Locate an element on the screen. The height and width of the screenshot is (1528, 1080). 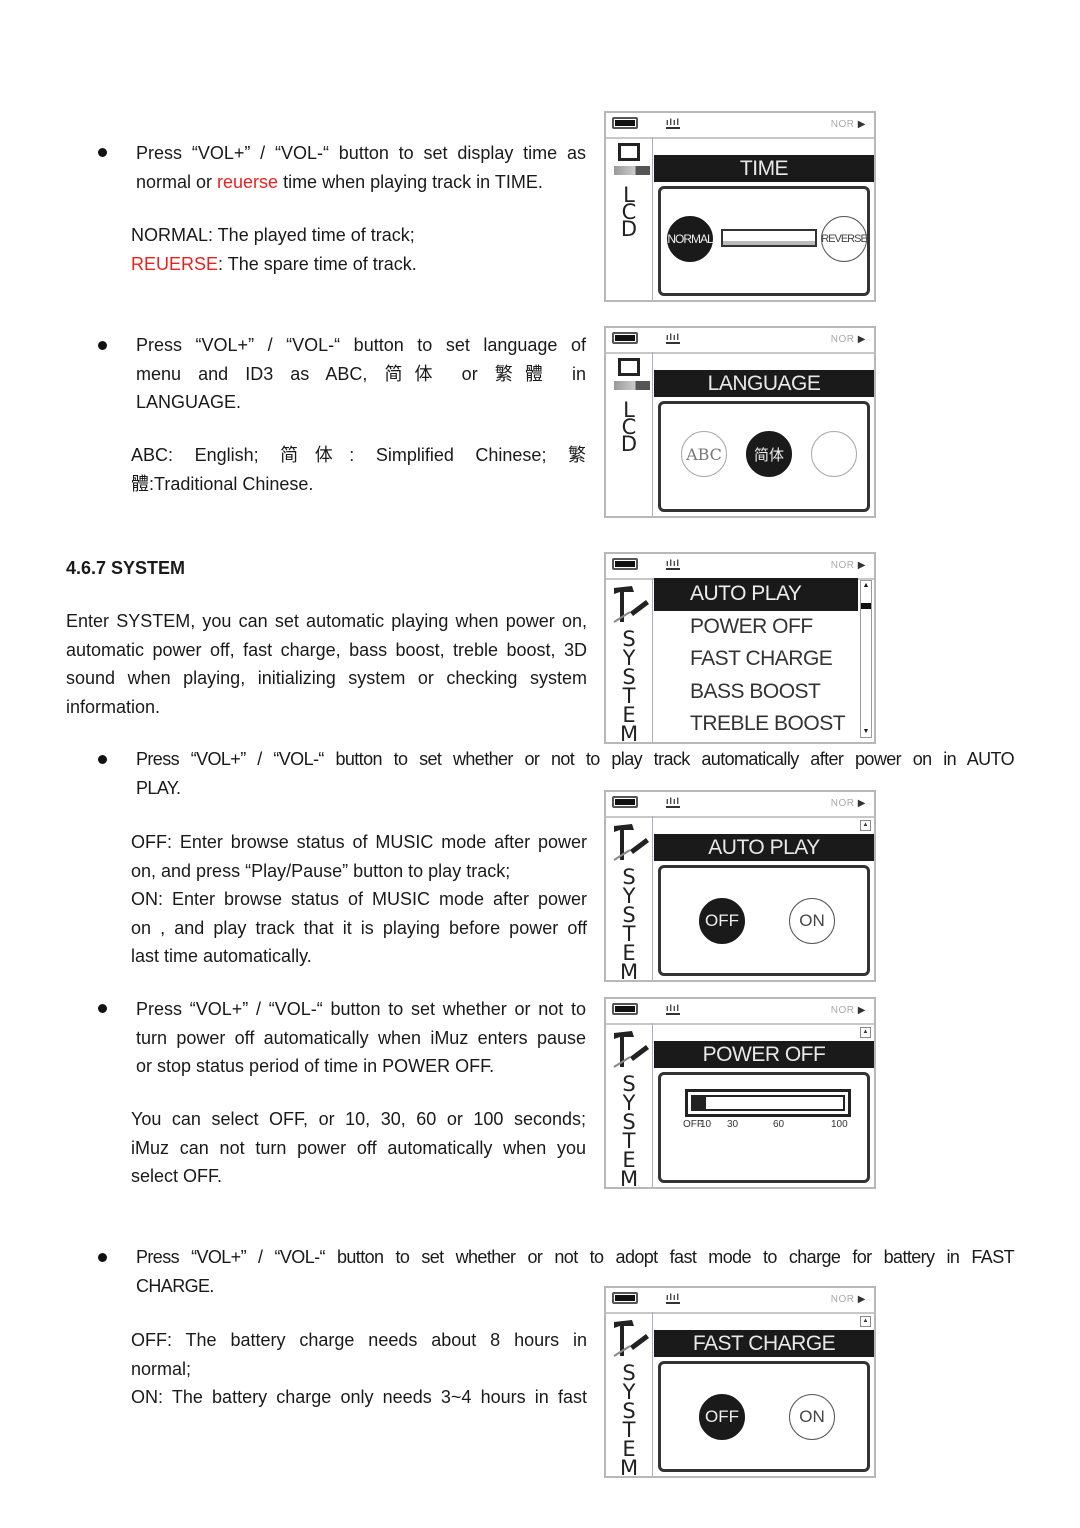
menu-item-power-off: POWER OFF is located at coordinates (756, 627).